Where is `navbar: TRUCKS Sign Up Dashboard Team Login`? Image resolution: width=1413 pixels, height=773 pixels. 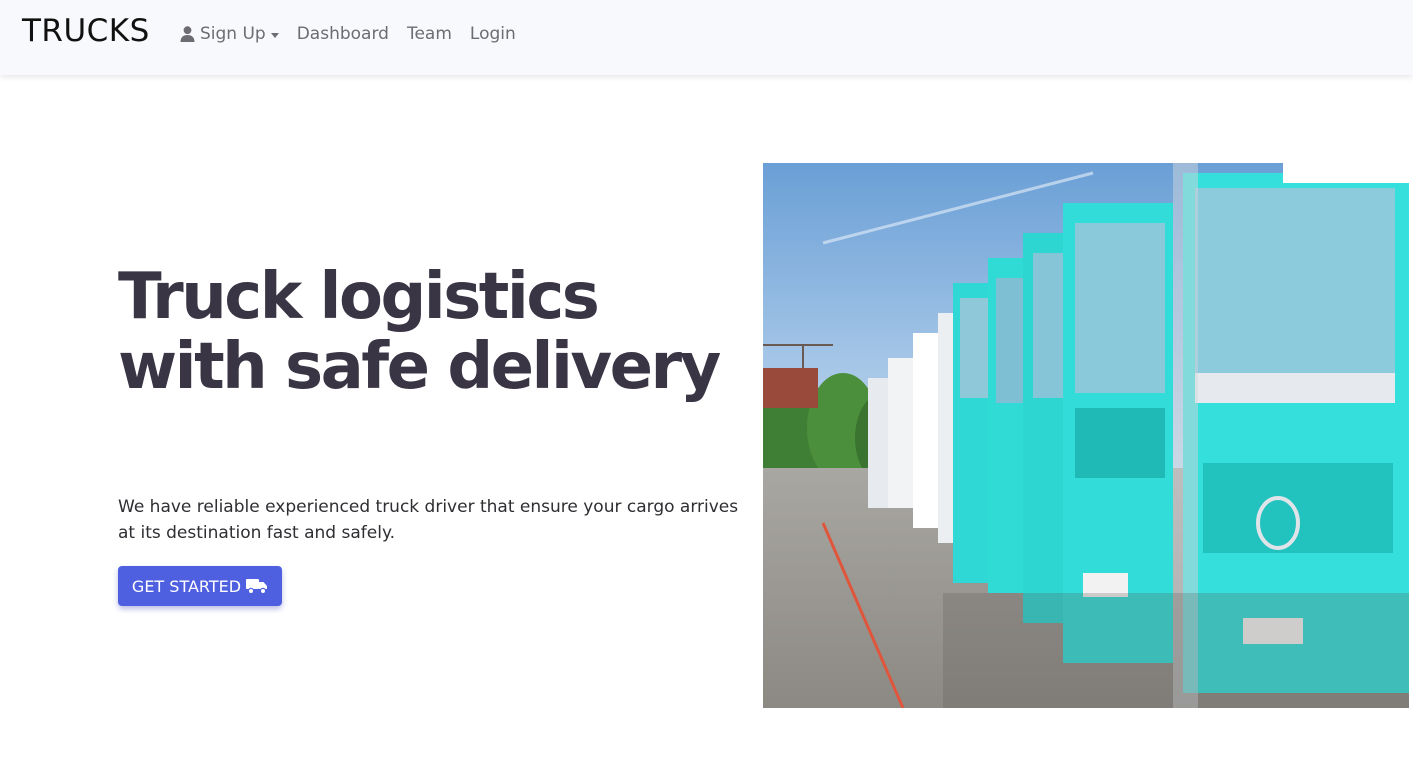 navbar: TRUCKS Sign Up Dashboard Team Login is located at coordinates (706, 37).